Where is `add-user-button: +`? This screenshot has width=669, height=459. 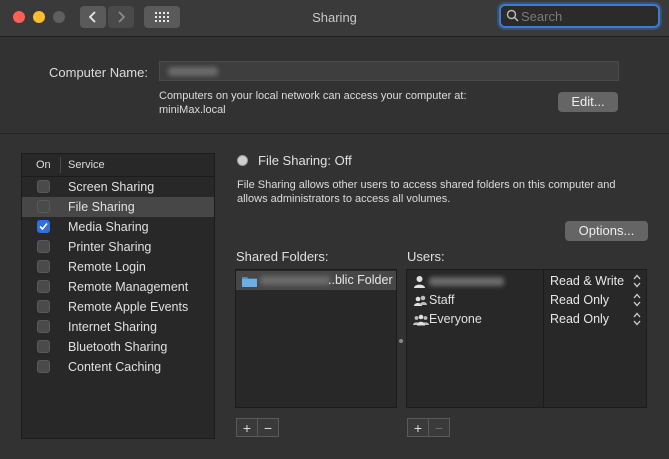 add-user-button: + is located at coordinates (418, 427).